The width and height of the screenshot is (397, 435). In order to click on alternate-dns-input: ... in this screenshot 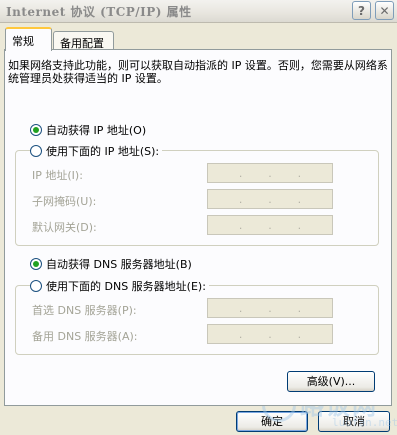, I will do `click(270, 334)`.